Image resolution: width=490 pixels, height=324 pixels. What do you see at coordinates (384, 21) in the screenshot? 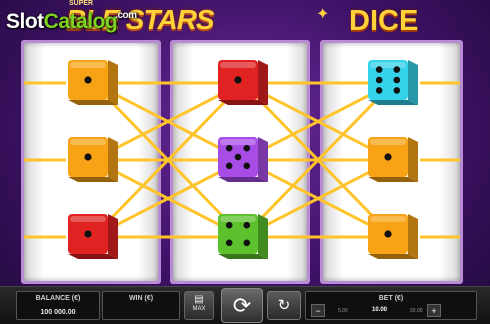
I see `game-title-dice: DICE` at bounding box center [384, 21].